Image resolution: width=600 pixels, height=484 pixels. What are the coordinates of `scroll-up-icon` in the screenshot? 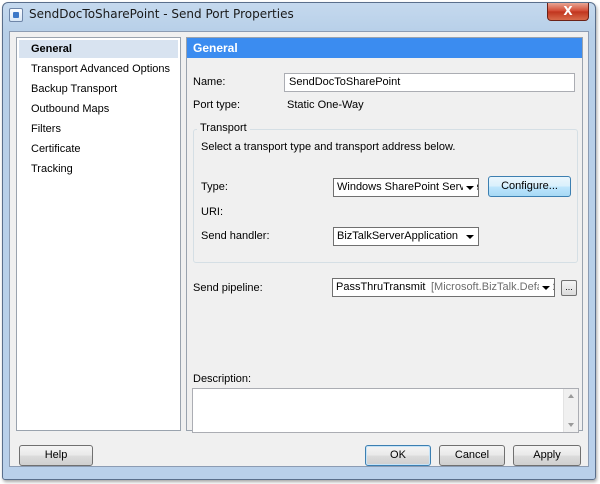 It's located at (571, 396).